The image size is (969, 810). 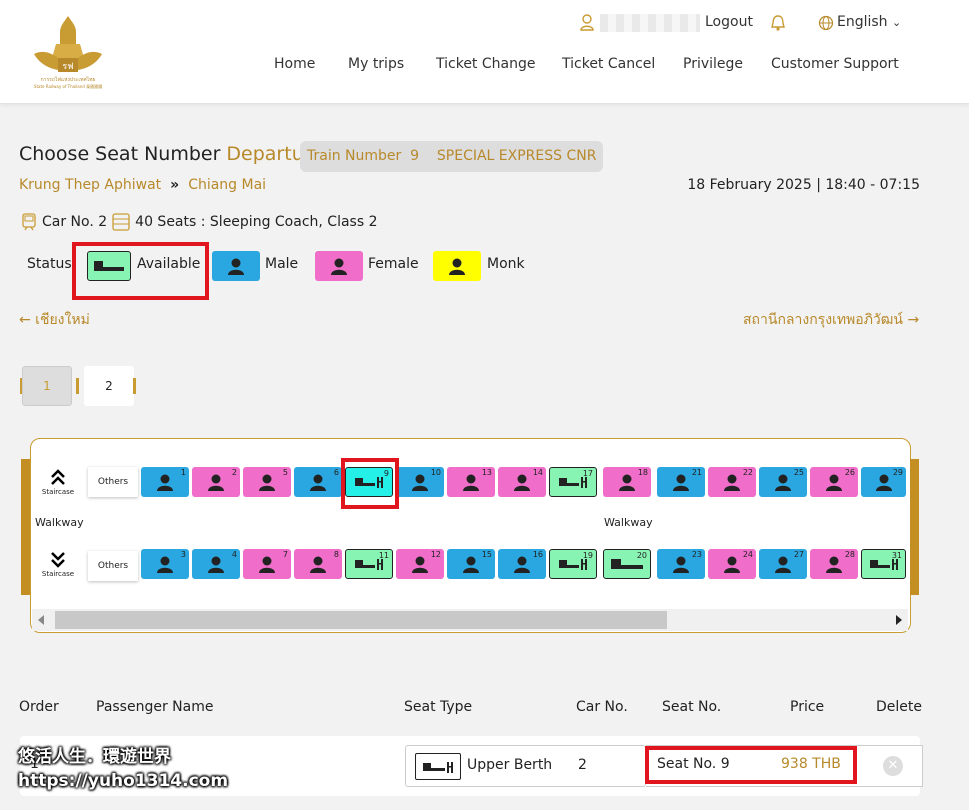 I want to click on seat-5: 5, so click(x=267, y=482).